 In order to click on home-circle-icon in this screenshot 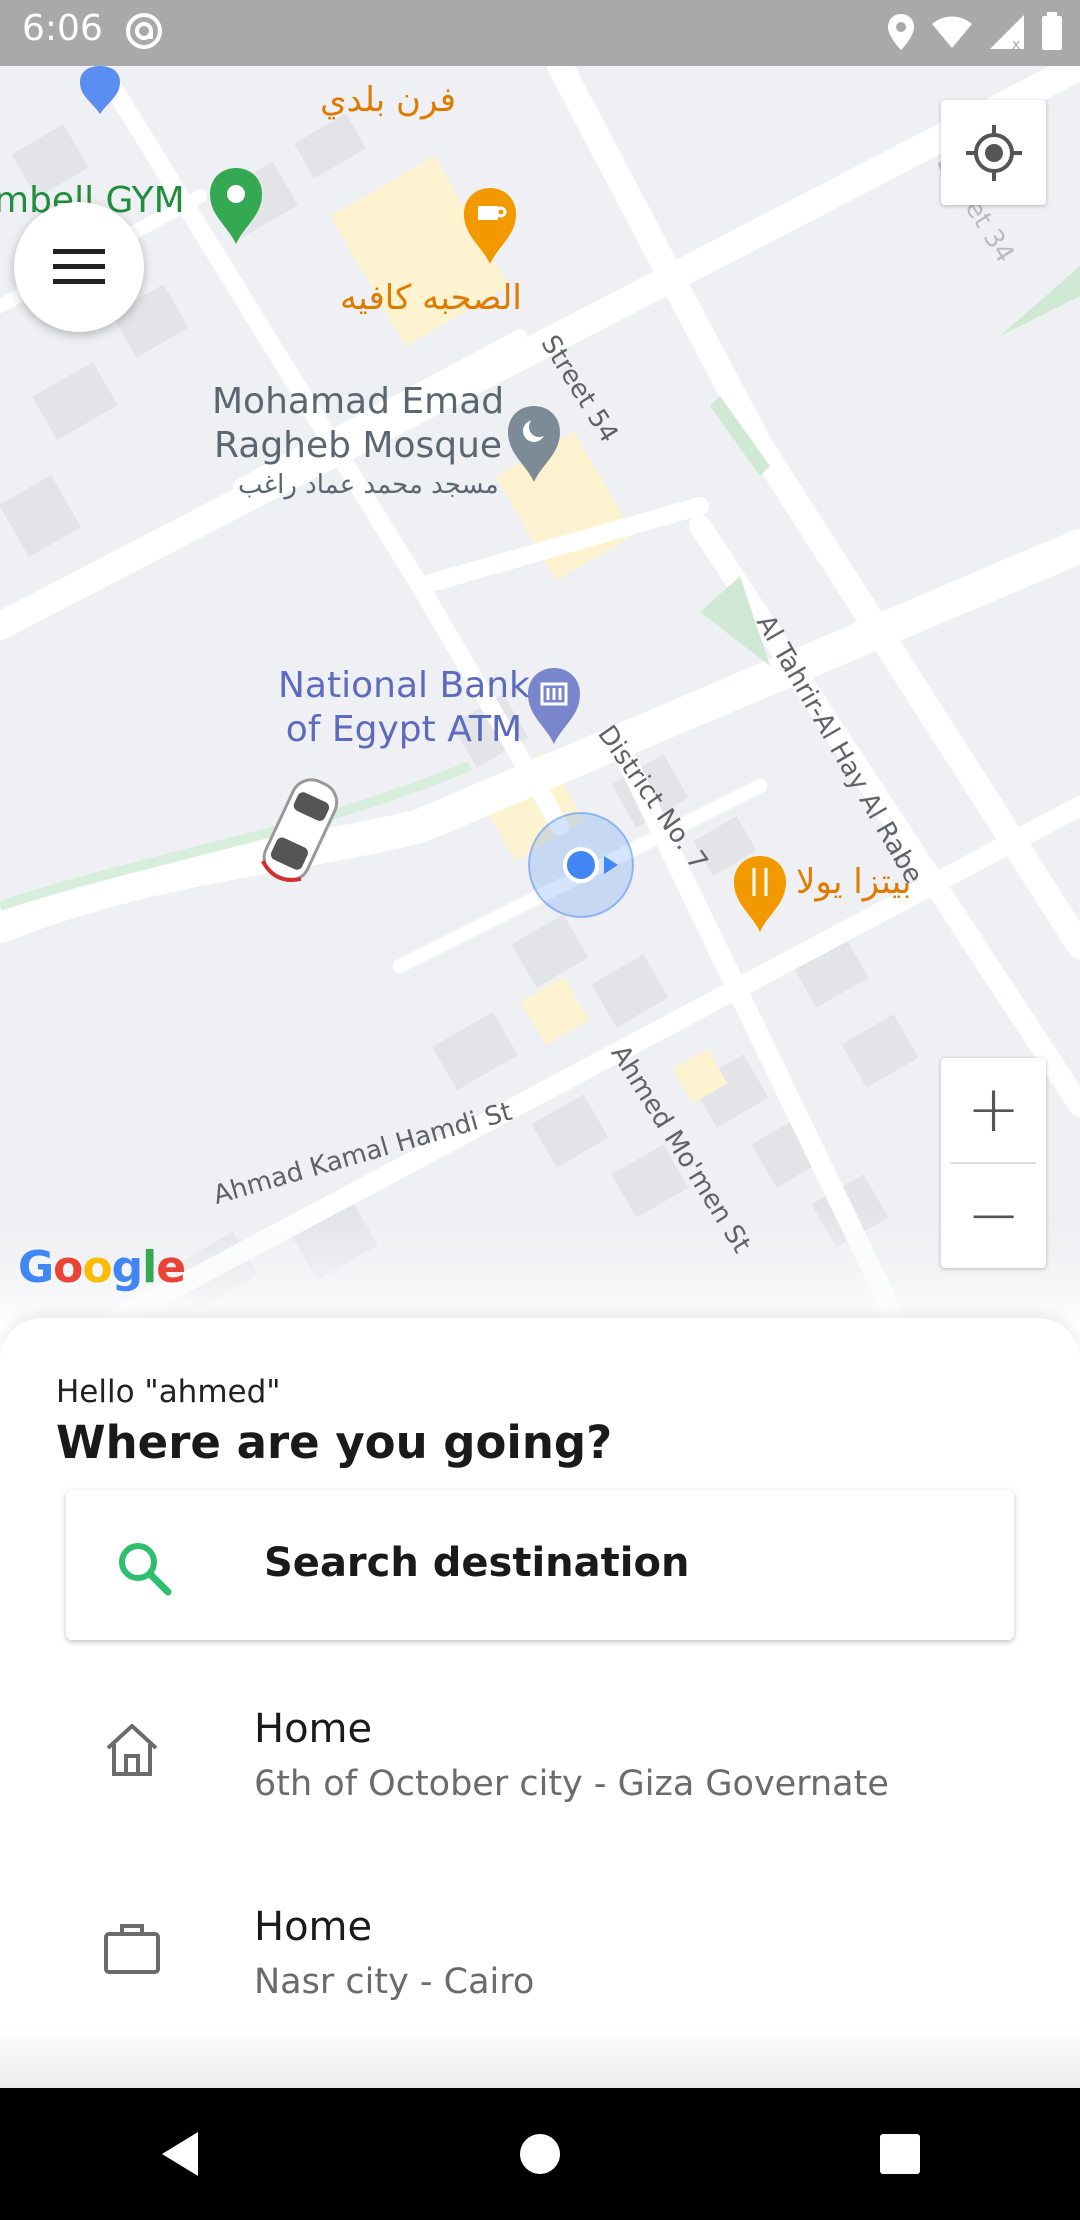, I will do `click(540, 2154)`.